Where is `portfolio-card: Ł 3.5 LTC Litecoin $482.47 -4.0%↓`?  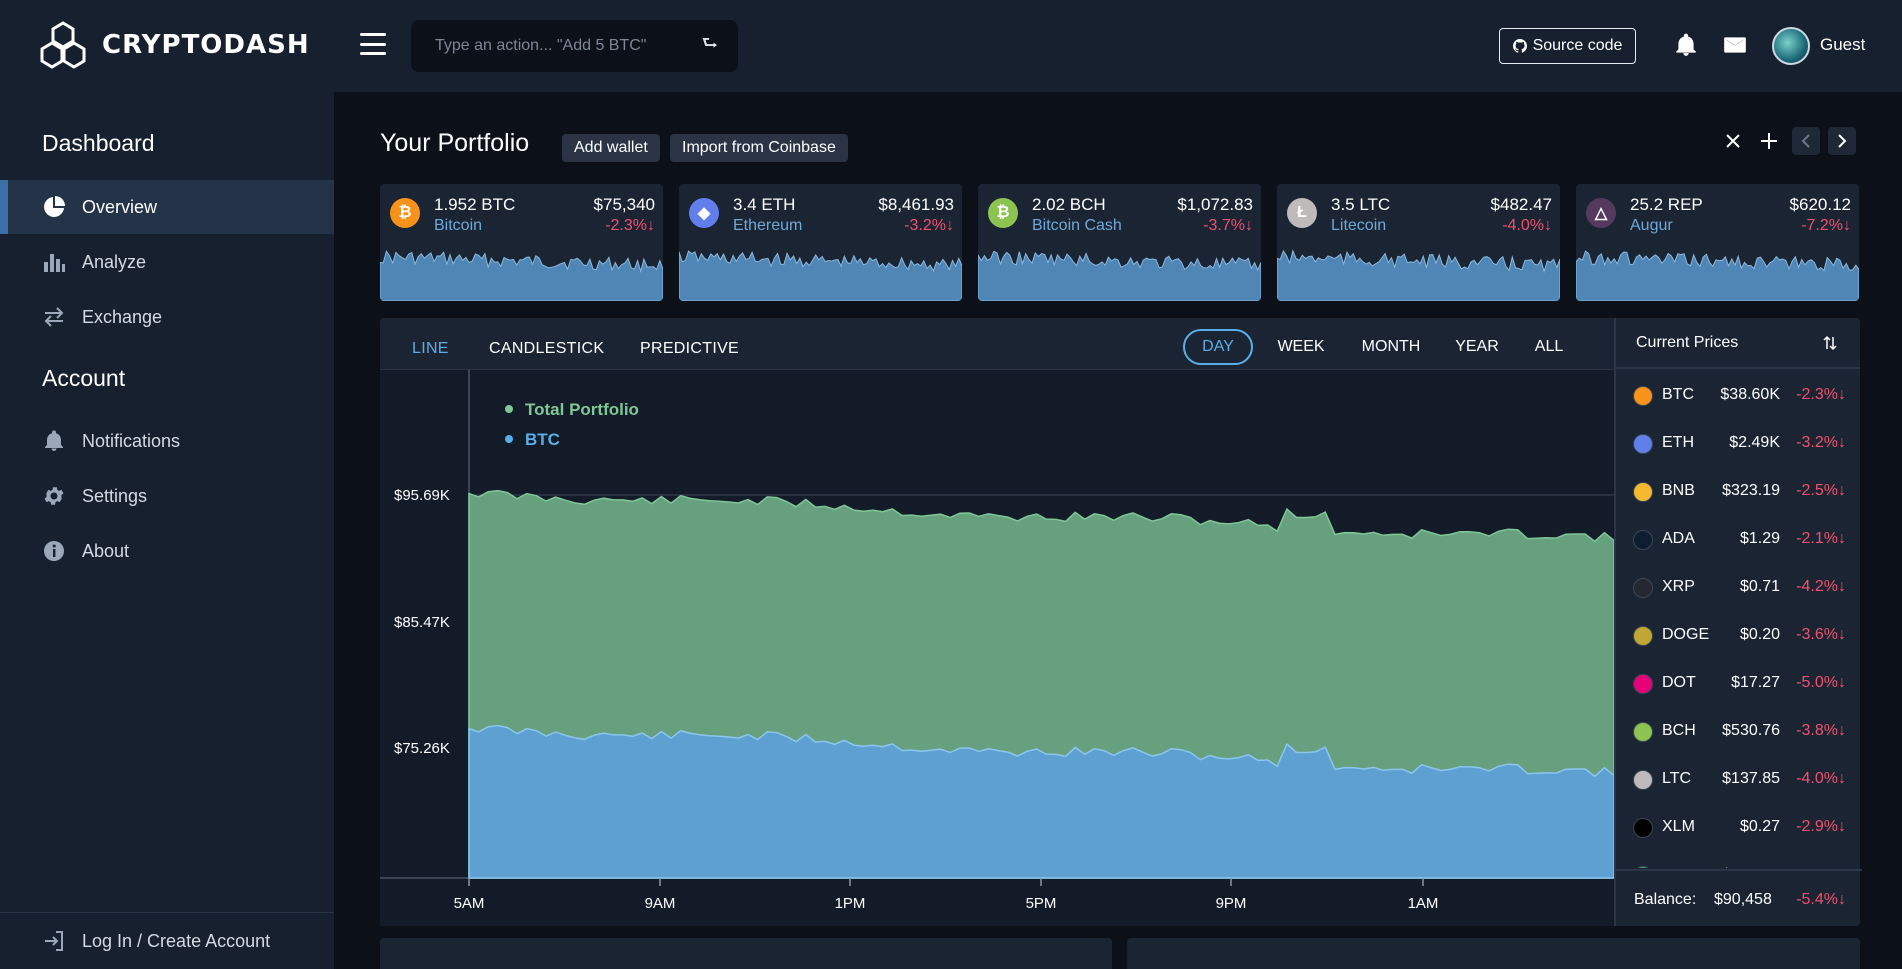 portfolio-card: Ł 3.5 LTC Litecoin $482.47 -4.0%↓ is located at coordinates (1418, 242).